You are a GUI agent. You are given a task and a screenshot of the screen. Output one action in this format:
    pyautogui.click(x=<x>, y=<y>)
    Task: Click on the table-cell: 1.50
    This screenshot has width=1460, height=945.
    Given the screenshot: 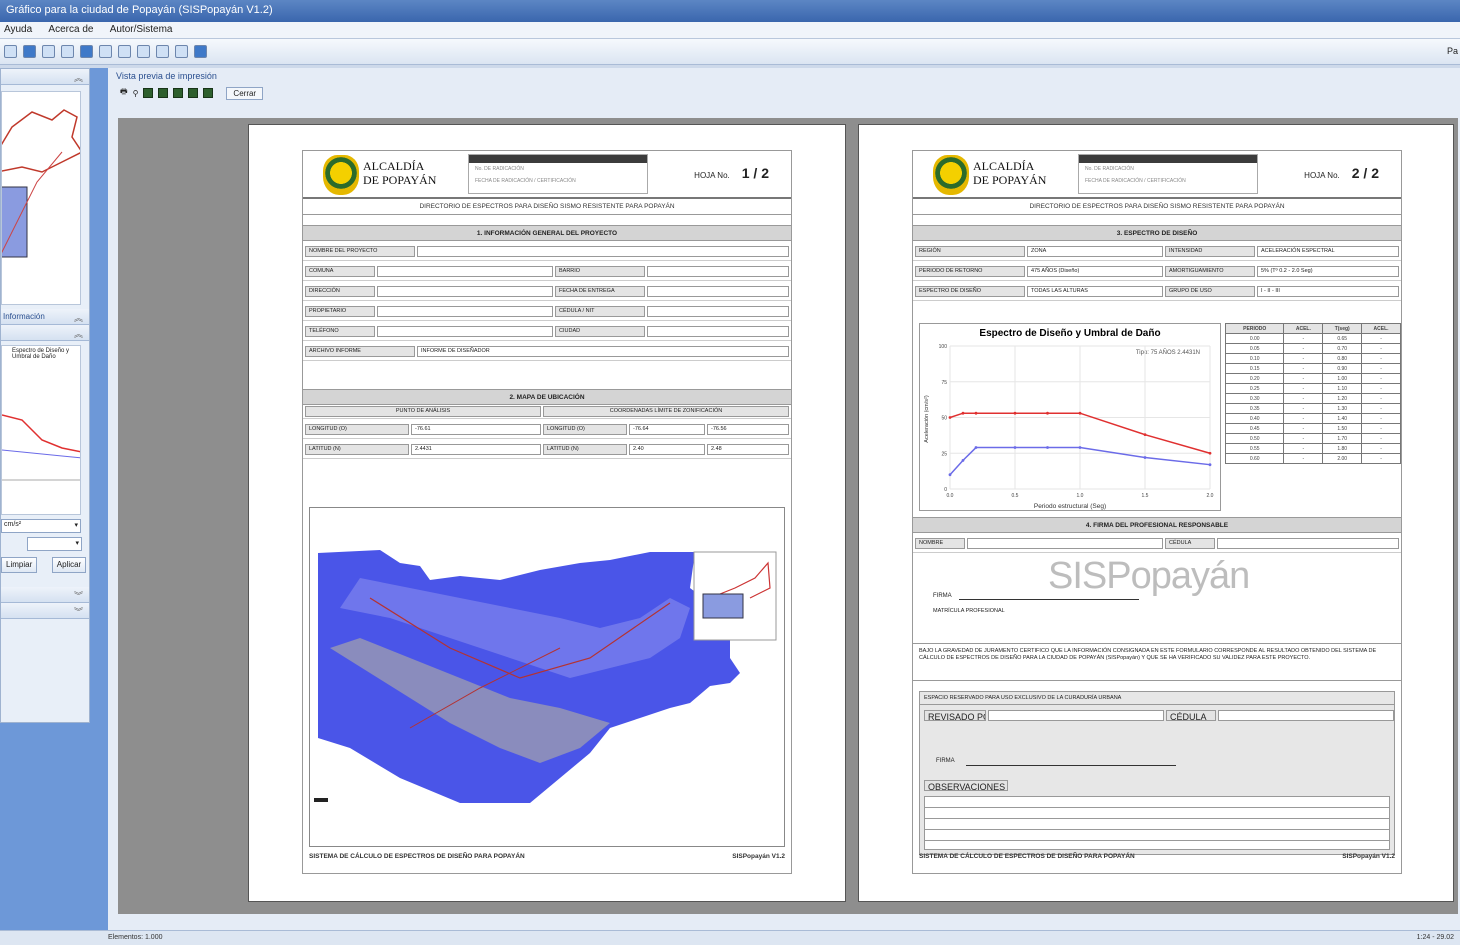 What is the action you would take?
    pyautogui.click(x=1342, y=428)
    